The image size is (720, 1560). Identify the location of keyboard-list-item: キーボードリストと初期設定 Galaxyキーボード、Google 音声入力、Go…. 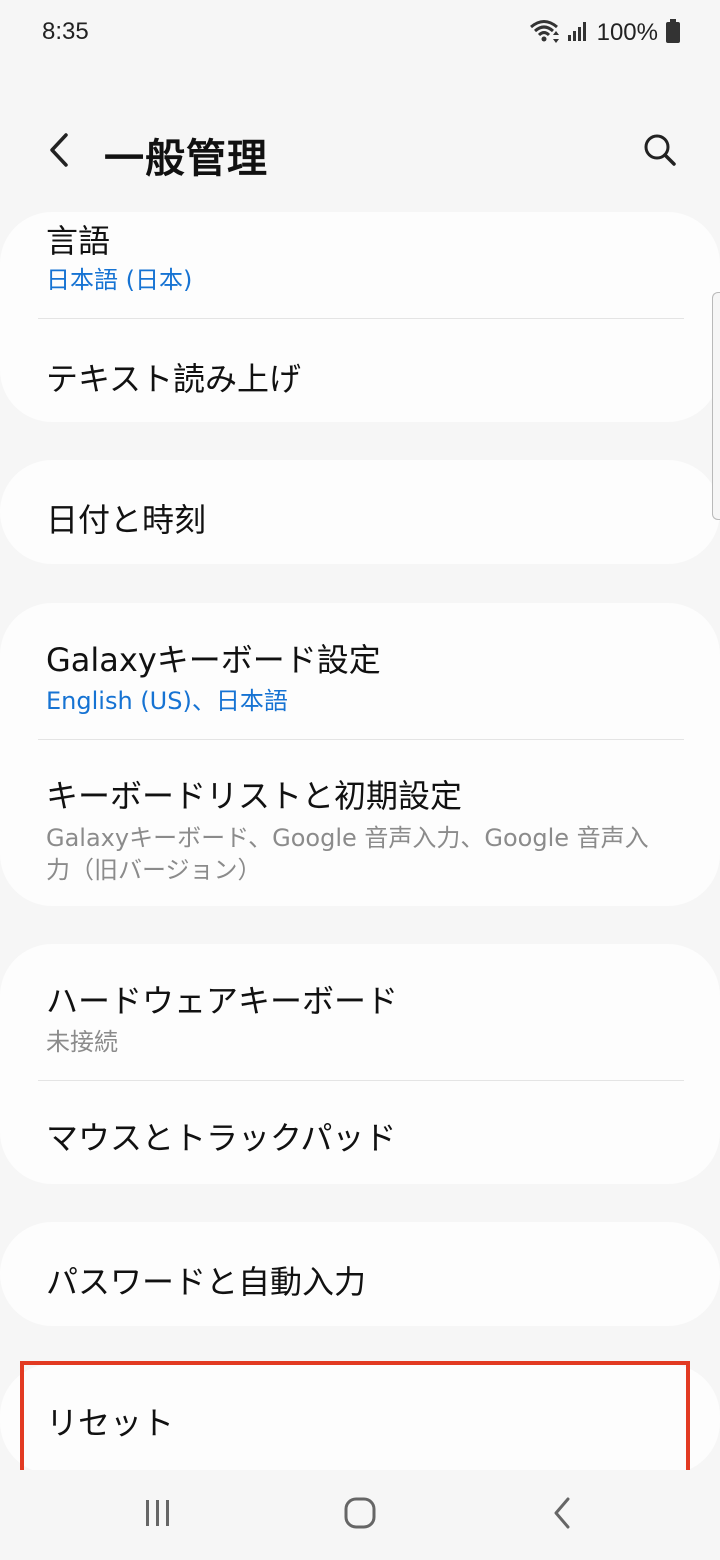
(360, 823).